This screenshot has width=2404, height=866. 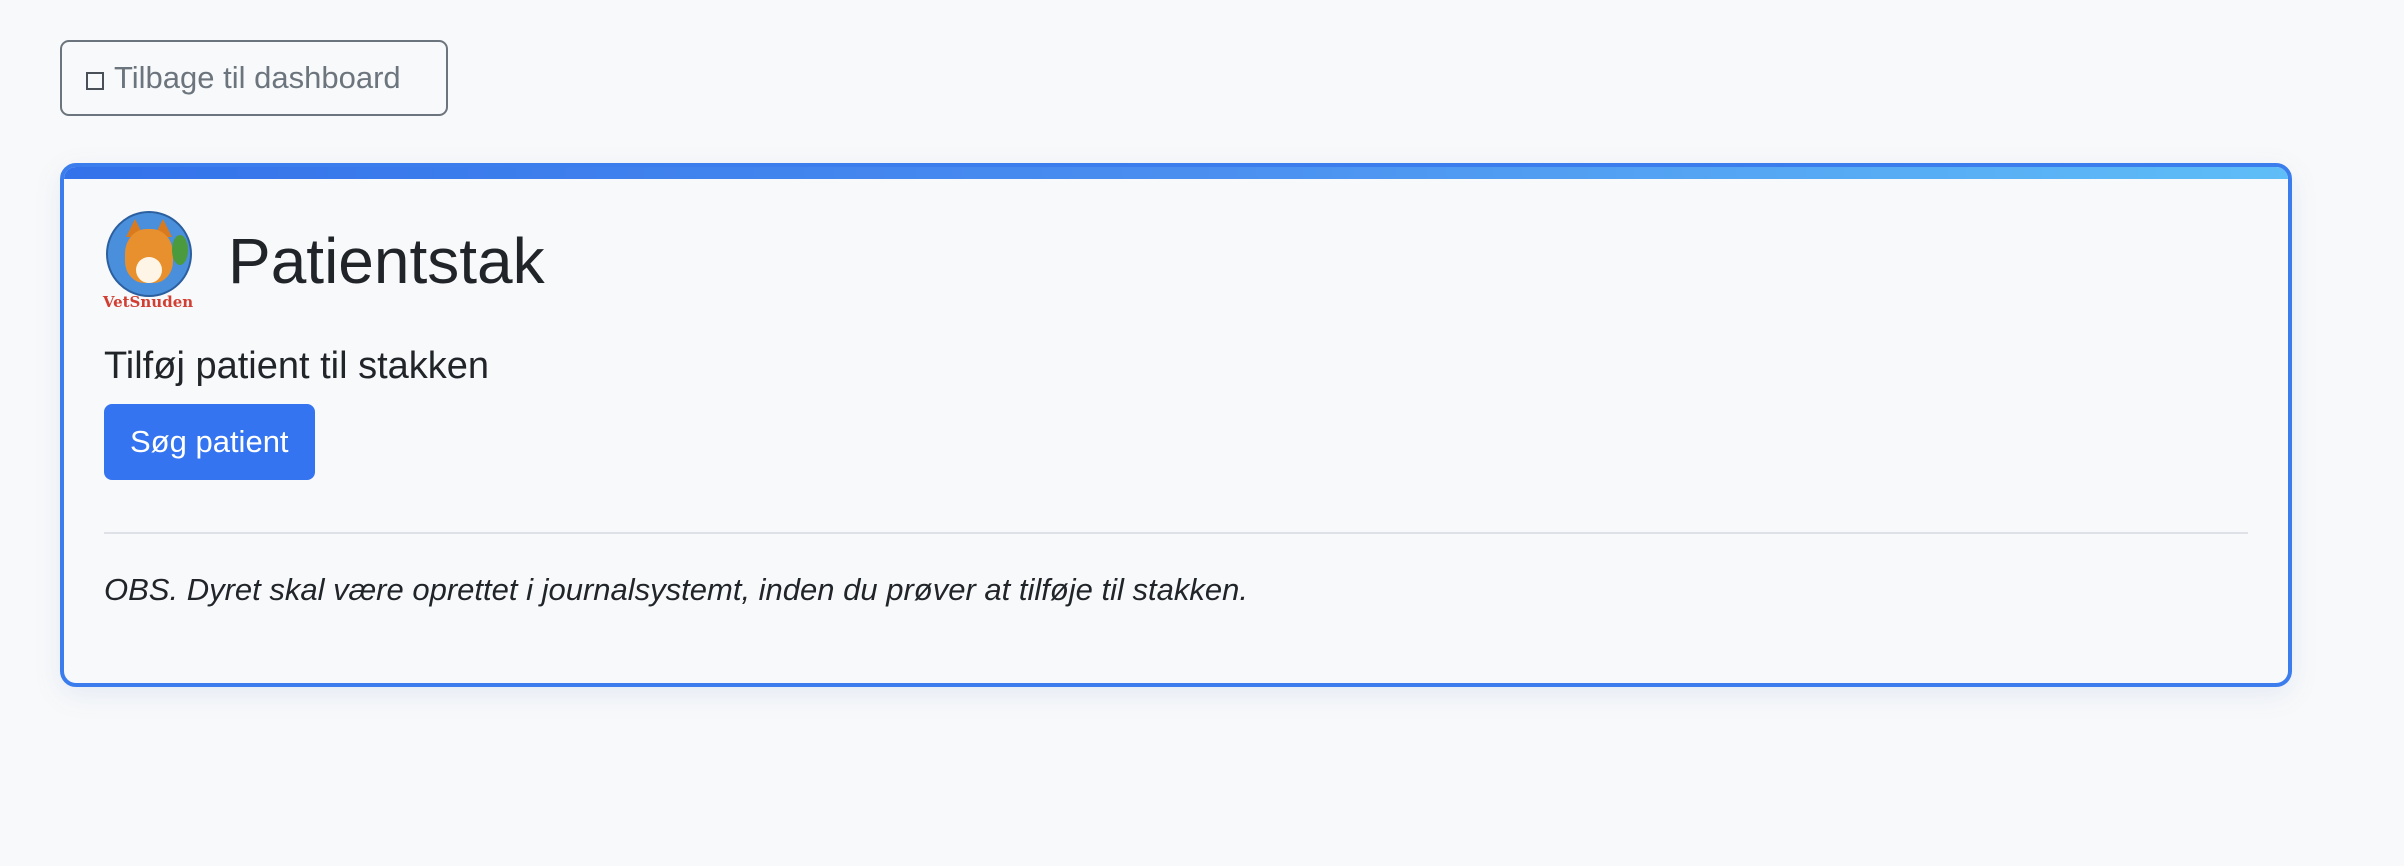 I want to click on vetsnuden-logo-icon: VetSnuden, so click(x=148, y=261).